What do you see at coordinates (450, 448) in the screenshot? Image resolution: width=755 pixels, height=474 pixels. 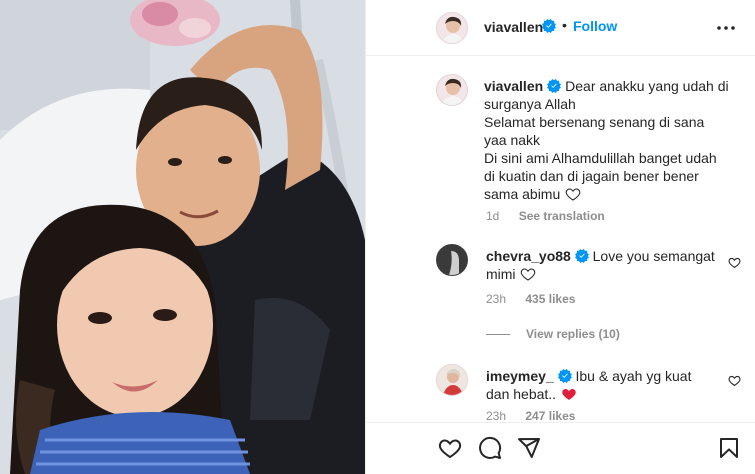 I see `heart-icon` at bounding box center [450, 448].